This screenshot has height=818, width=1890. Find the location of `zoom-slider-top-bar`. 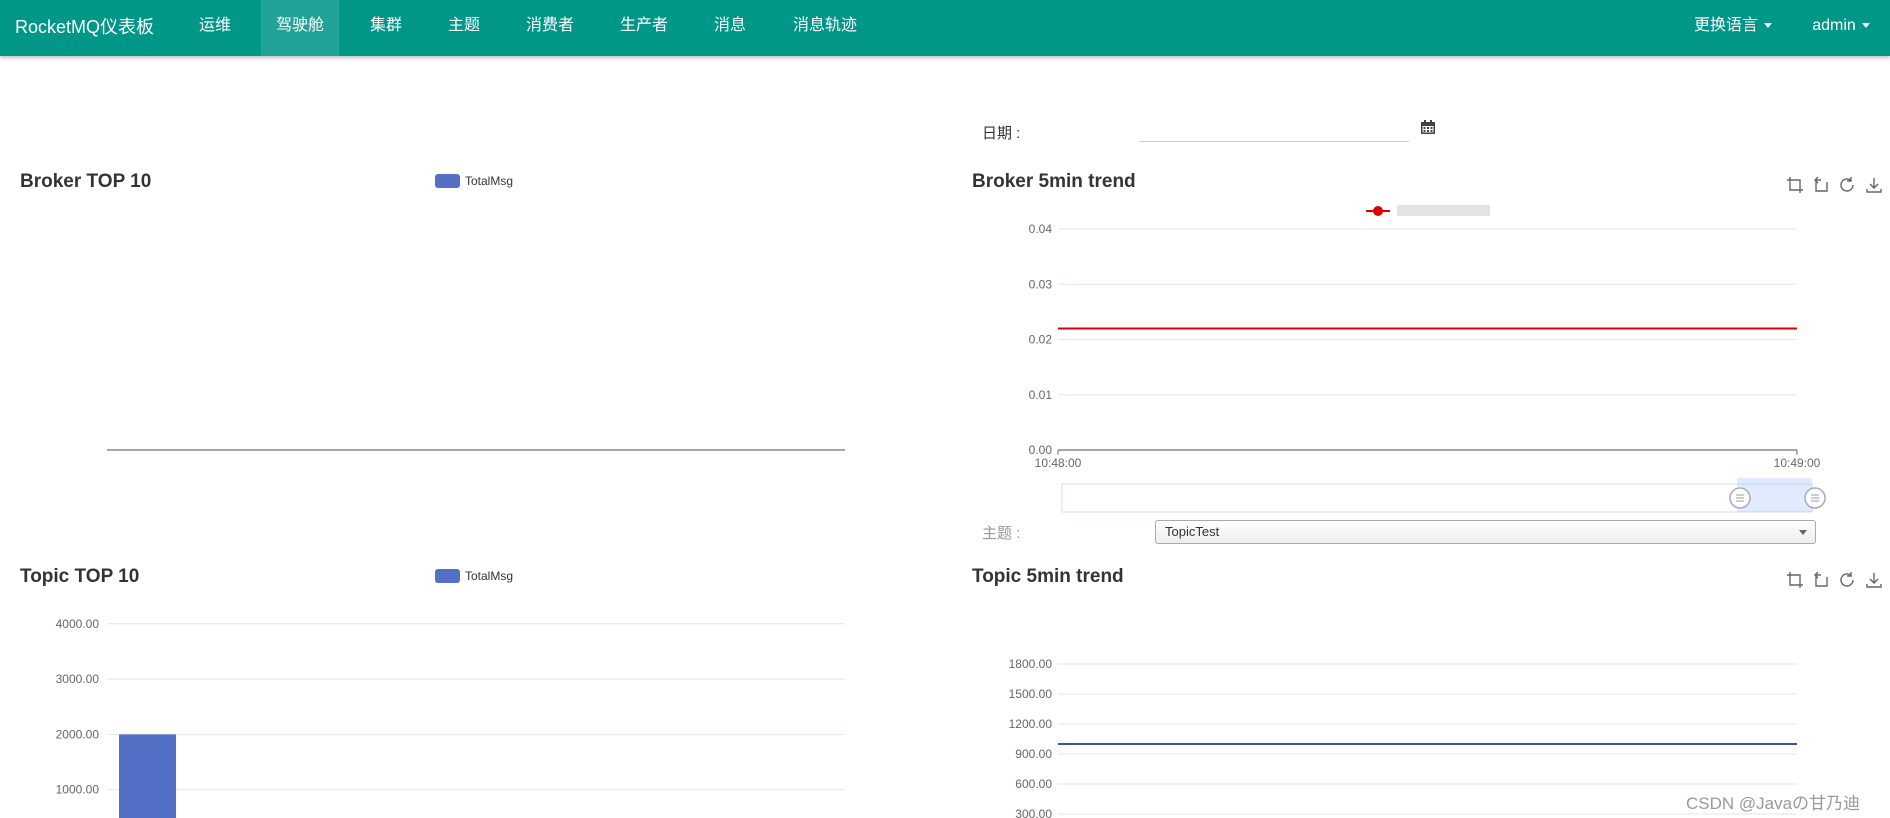

zoom-slider-top-bar is located at coordinates (1774, 481).